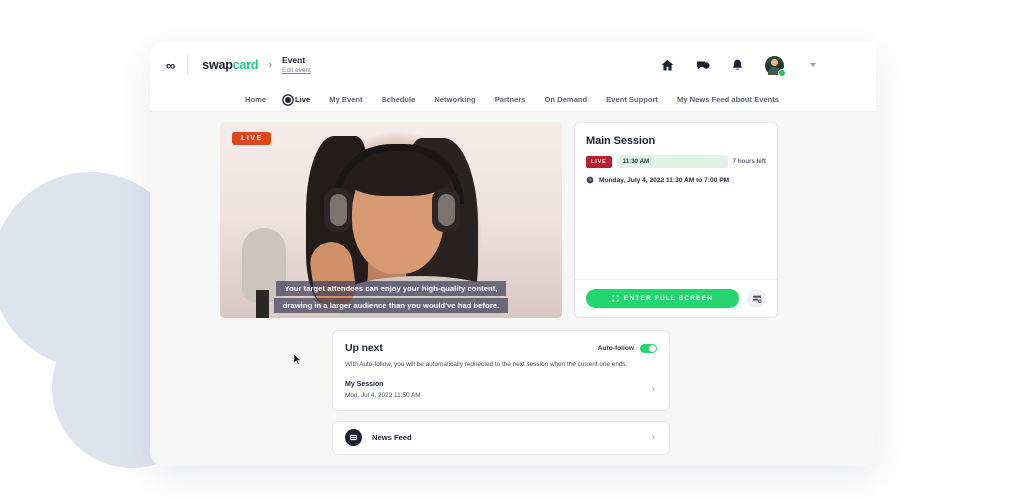 The height and width of the screenshot is (500, 1024). Describe the element at coordinates (615, 298) in the screenshot. I see `expand-icon` at that location.